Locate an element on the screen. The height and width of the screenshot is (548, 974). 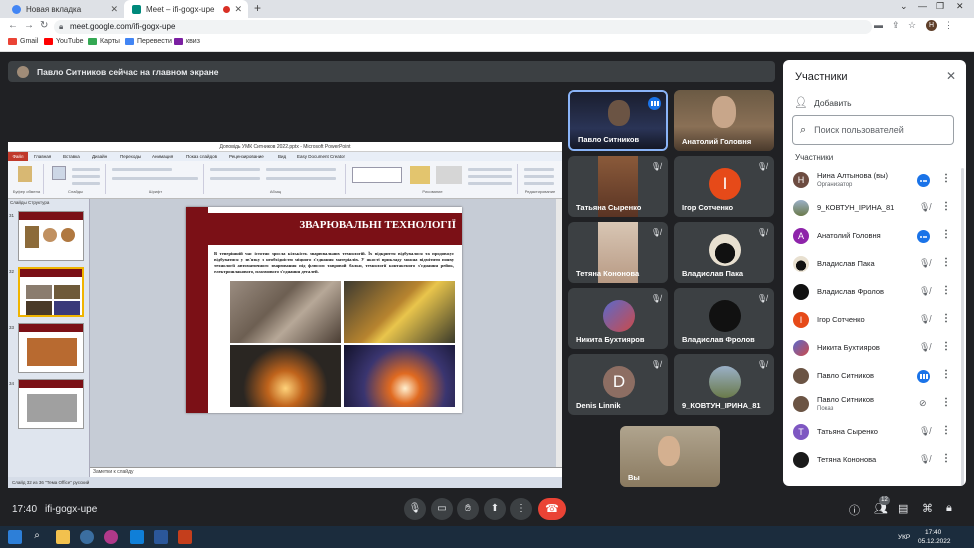
tile-participant: 🎙︎̸ Тетяна Кононова is located at coordinates (618, 252).